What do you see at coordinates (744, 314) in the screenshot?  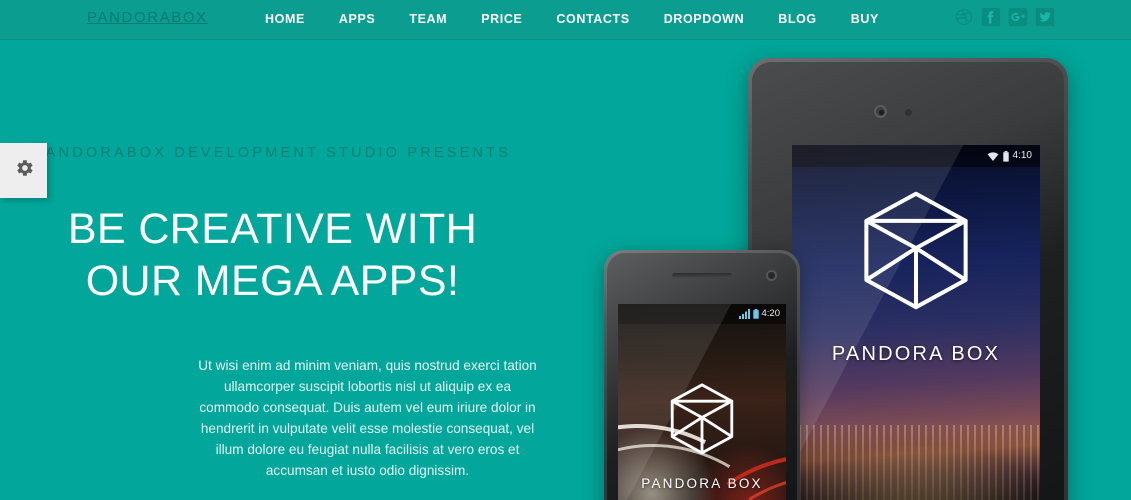 I see `signal-icon` at bounding box center [744, 314].